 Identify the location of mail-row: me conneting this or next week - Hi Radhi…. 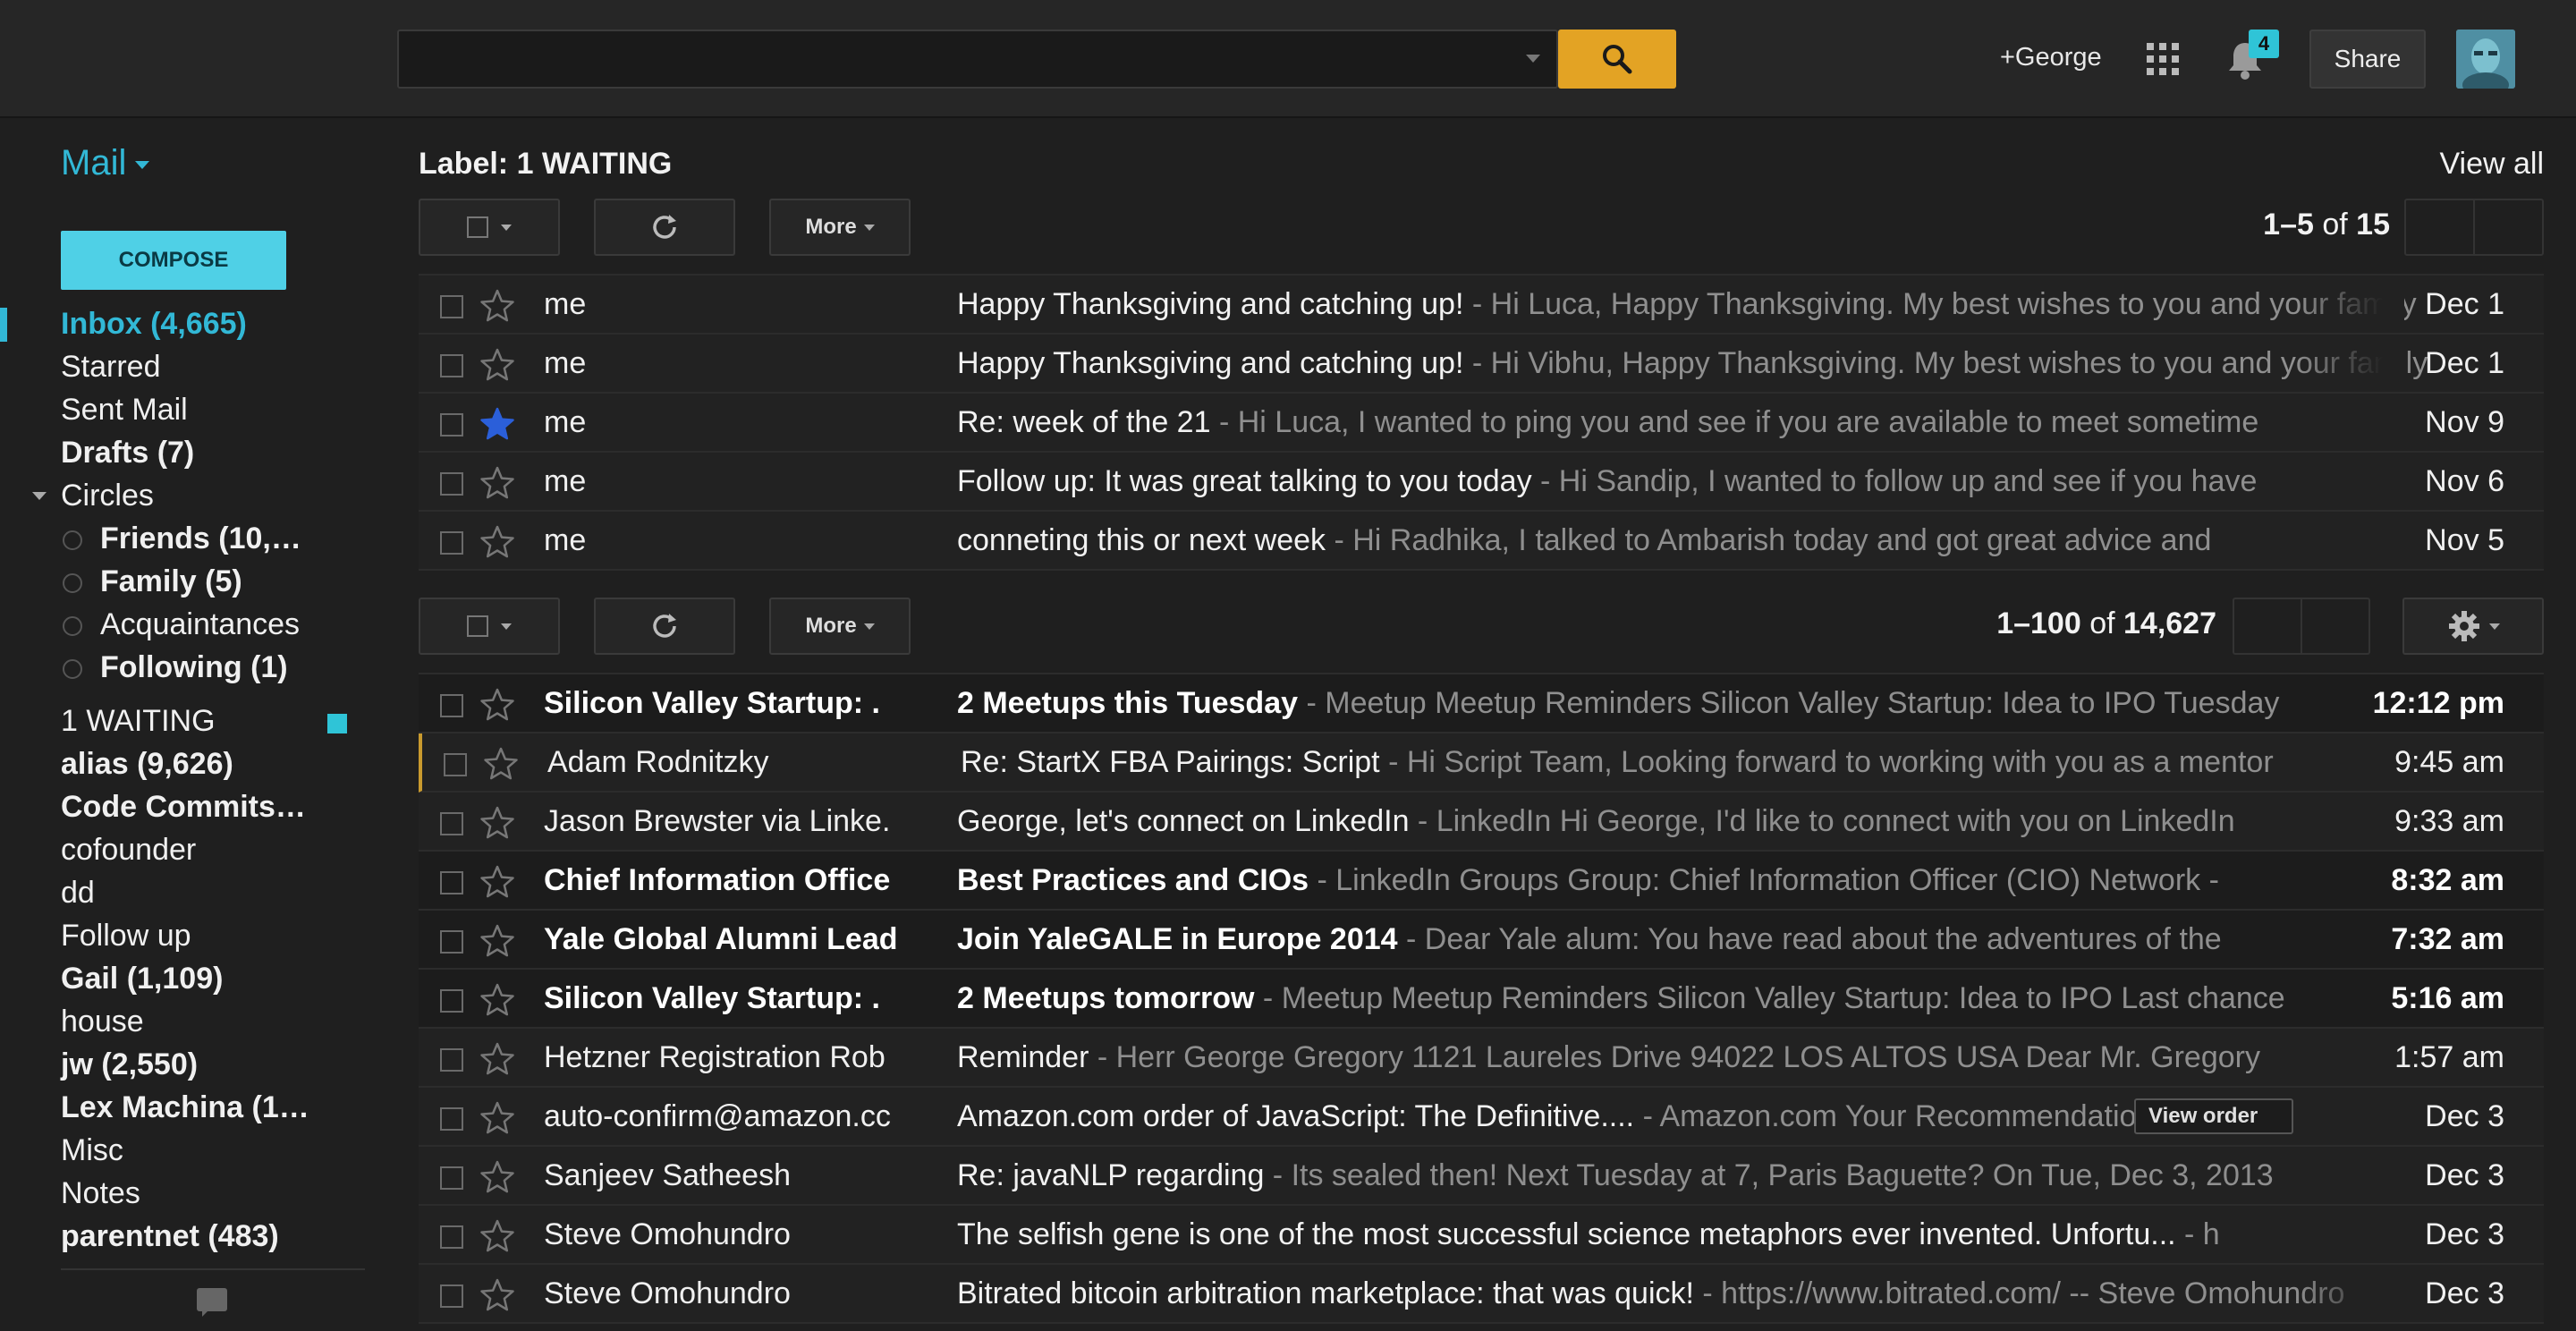
(1481, 541).